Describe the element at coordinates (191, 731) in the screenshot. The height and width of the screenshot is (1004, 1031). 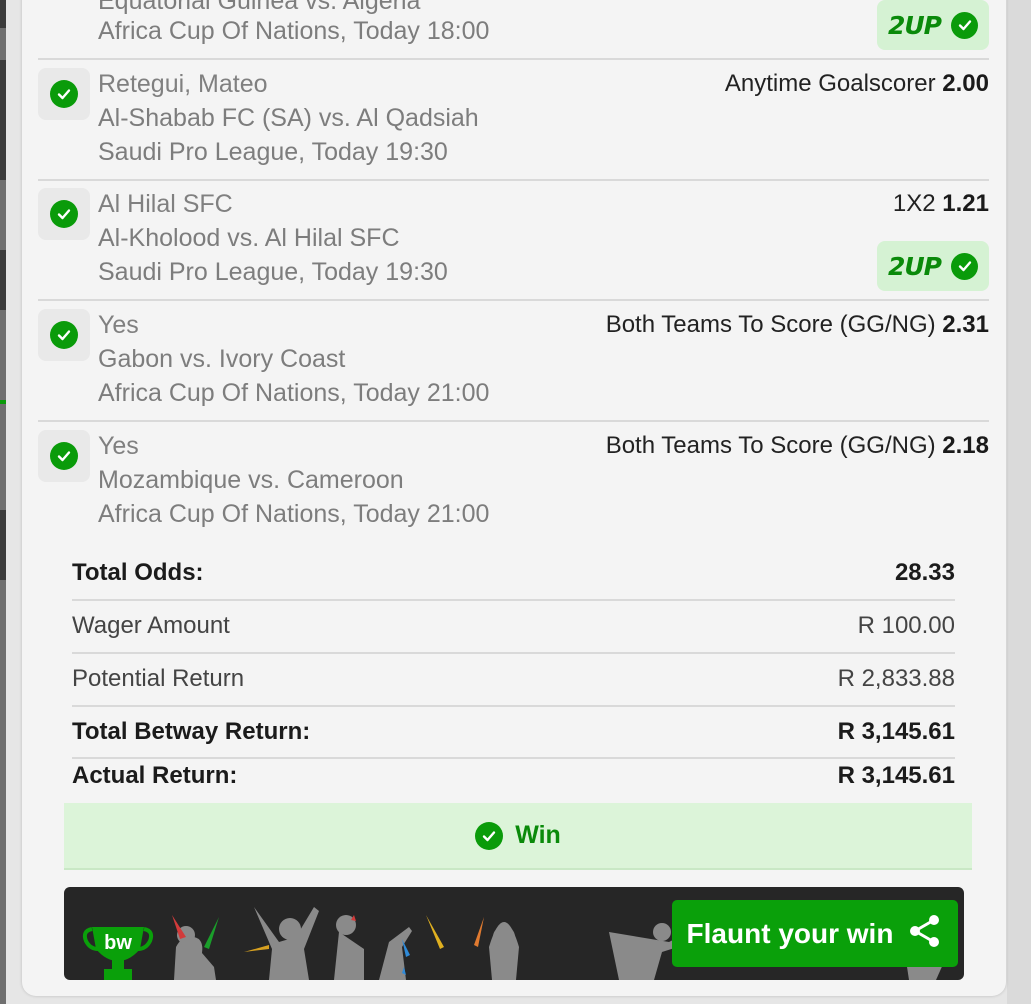
I see `betway-return-label: Total Betway Return:` at that location.